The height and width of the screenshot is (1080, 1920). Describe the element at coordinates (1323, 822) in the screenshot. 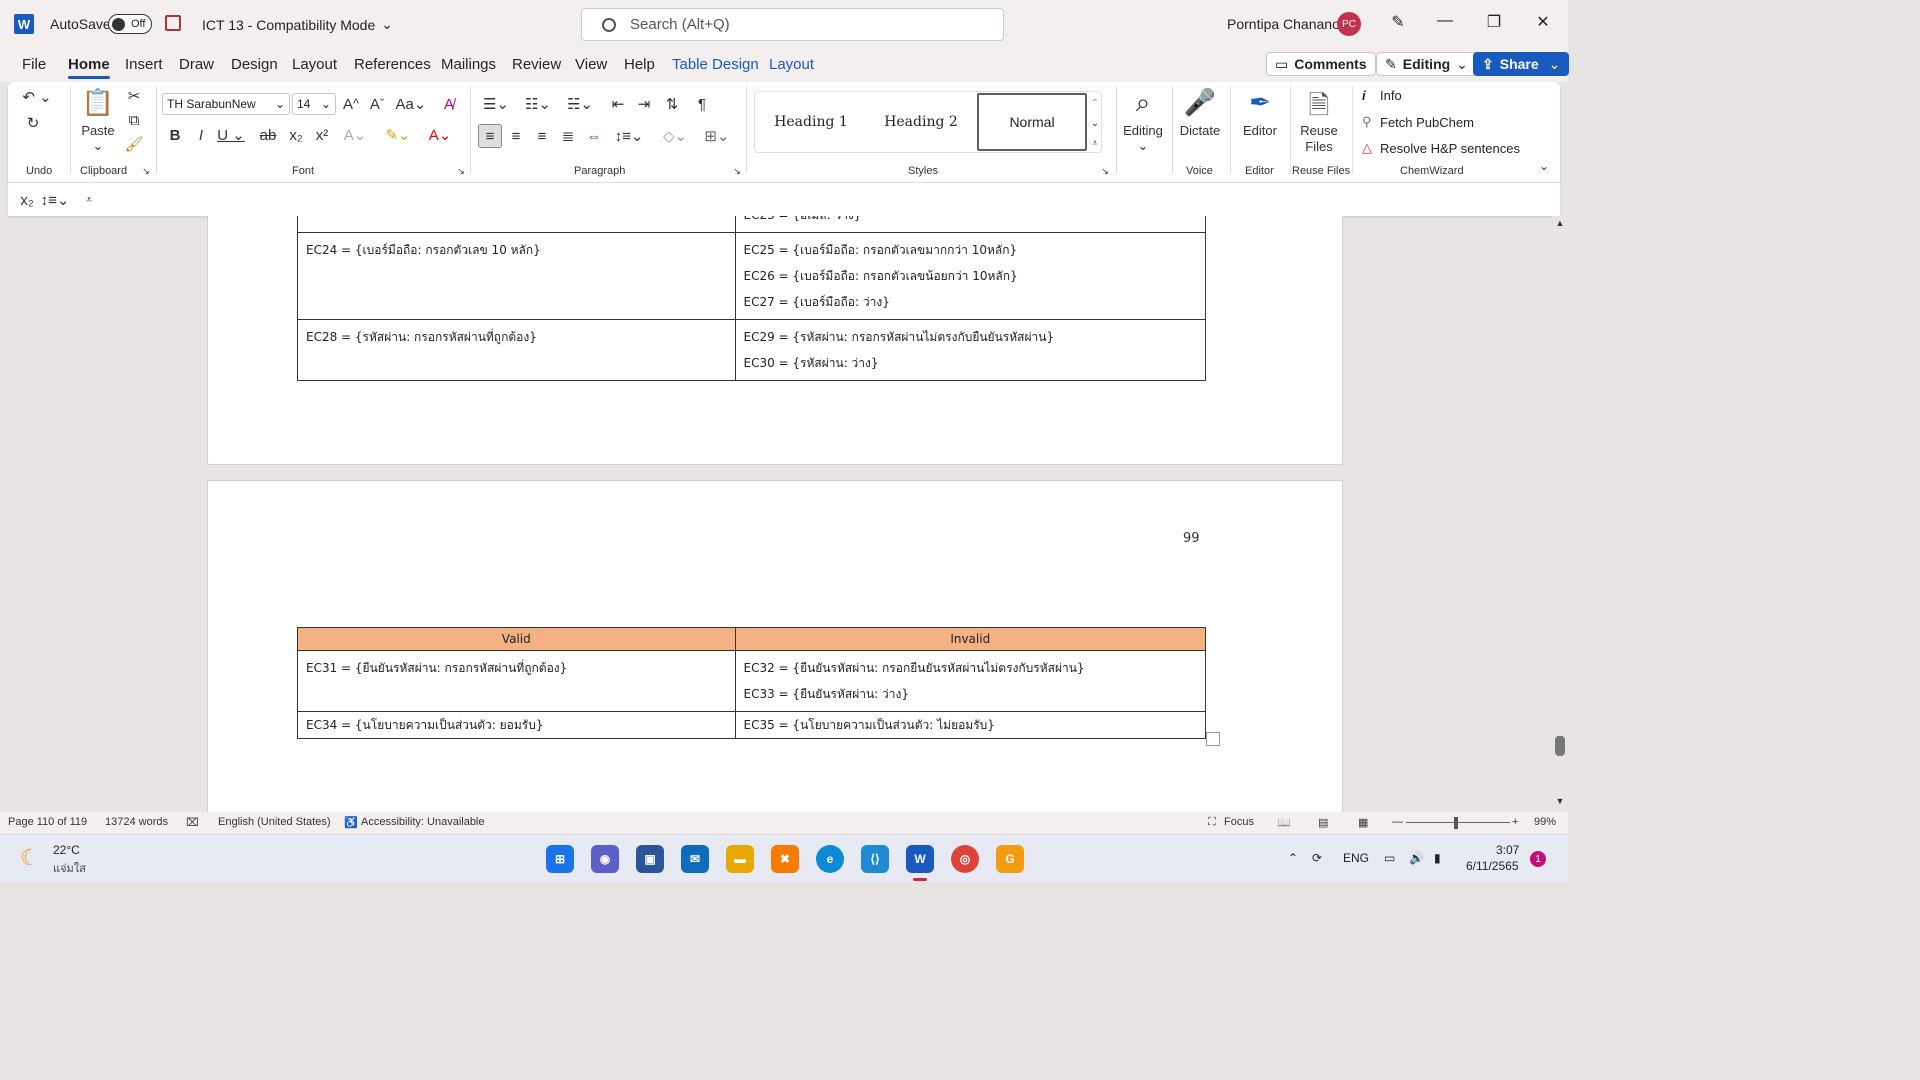

I see `print-layout-icon: ▤` at that location.